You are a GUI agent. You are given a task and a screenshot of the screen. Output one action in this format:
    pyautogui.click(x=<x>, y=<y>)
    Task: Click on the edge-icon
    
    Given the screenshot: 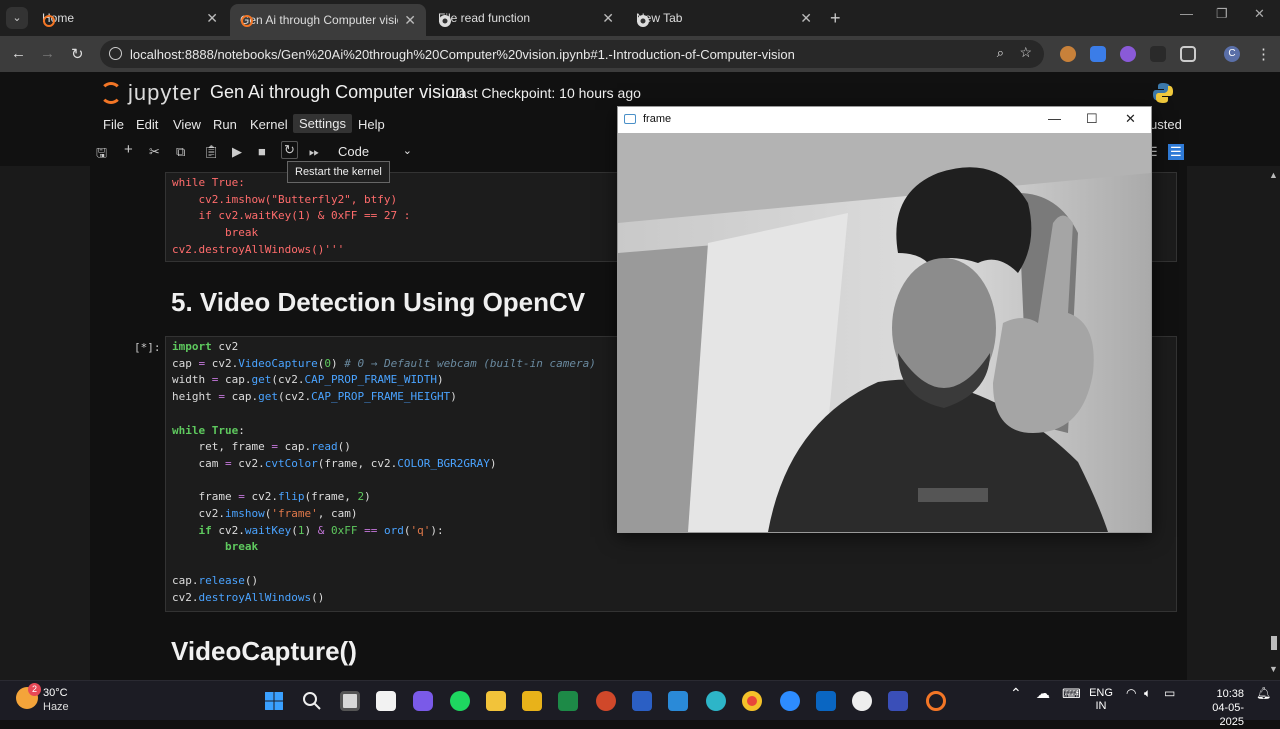 What is the action you would take?
    pyautogui.click(x=716, y=701)
    